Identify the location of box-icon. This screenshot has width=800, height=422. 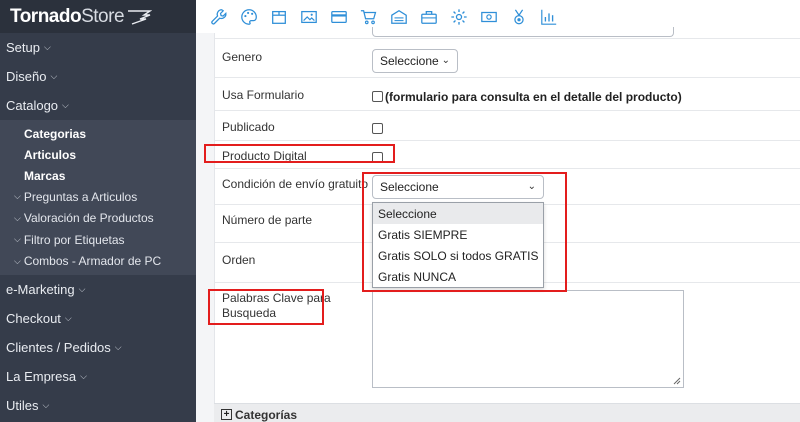
(279, 17).